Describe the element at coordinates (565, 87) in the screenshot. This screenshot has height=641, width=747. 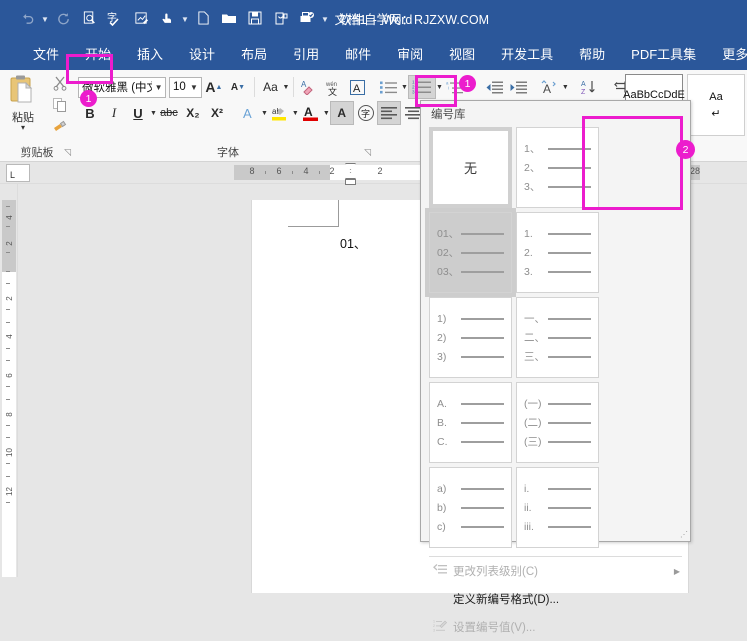
I see `cn-layout-caret: ▼` at that location.